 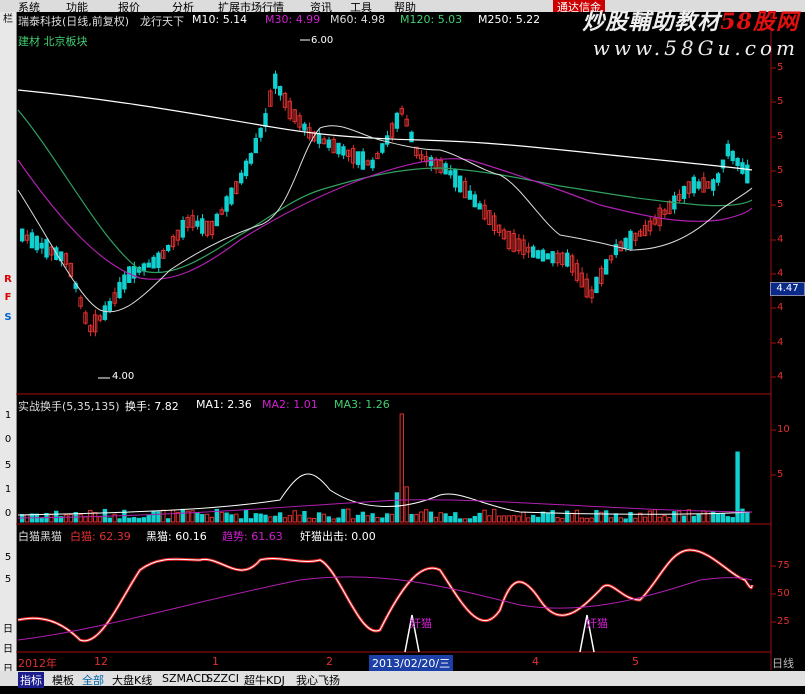 What do you see at coordinates (597, 623) in the screenshot?
I see `traitor-signal-label-2: 奸猫` at bounding box center [597, 623].